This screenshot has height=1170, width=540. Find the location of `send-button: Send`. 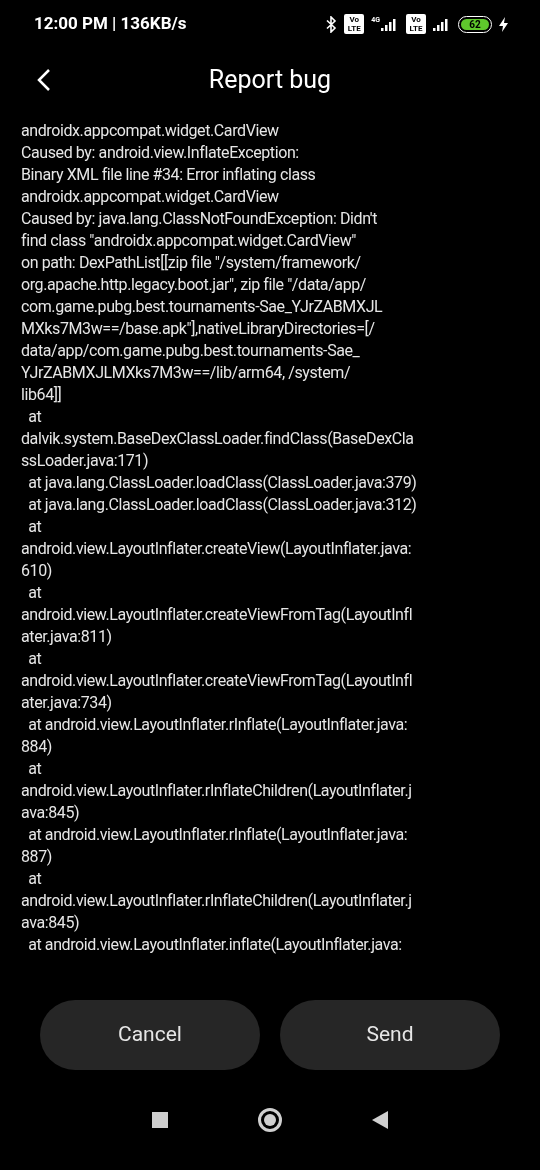

send-button: Send is located at coordinates (390, 1035).